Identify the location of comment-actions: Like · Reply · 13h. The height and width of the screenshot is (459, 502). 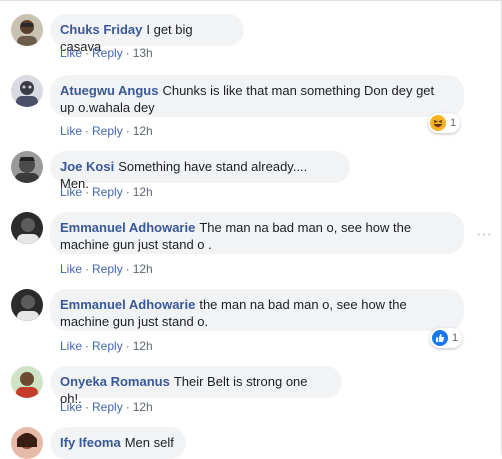
(106, 53).